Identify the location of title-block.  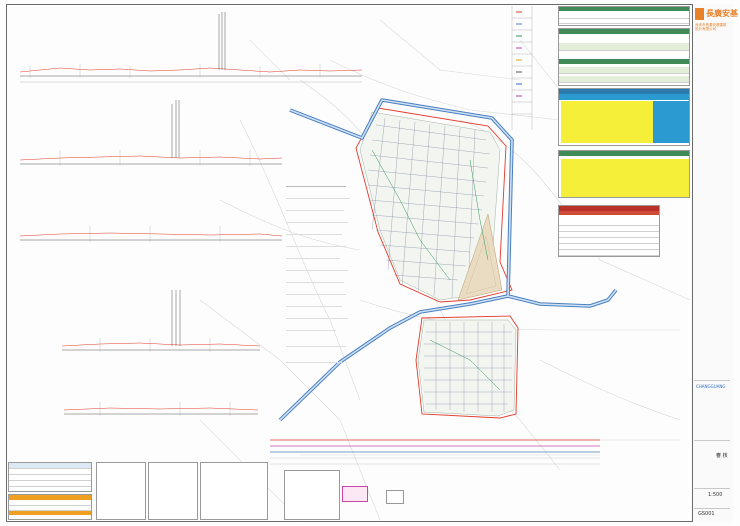
(712, 263).